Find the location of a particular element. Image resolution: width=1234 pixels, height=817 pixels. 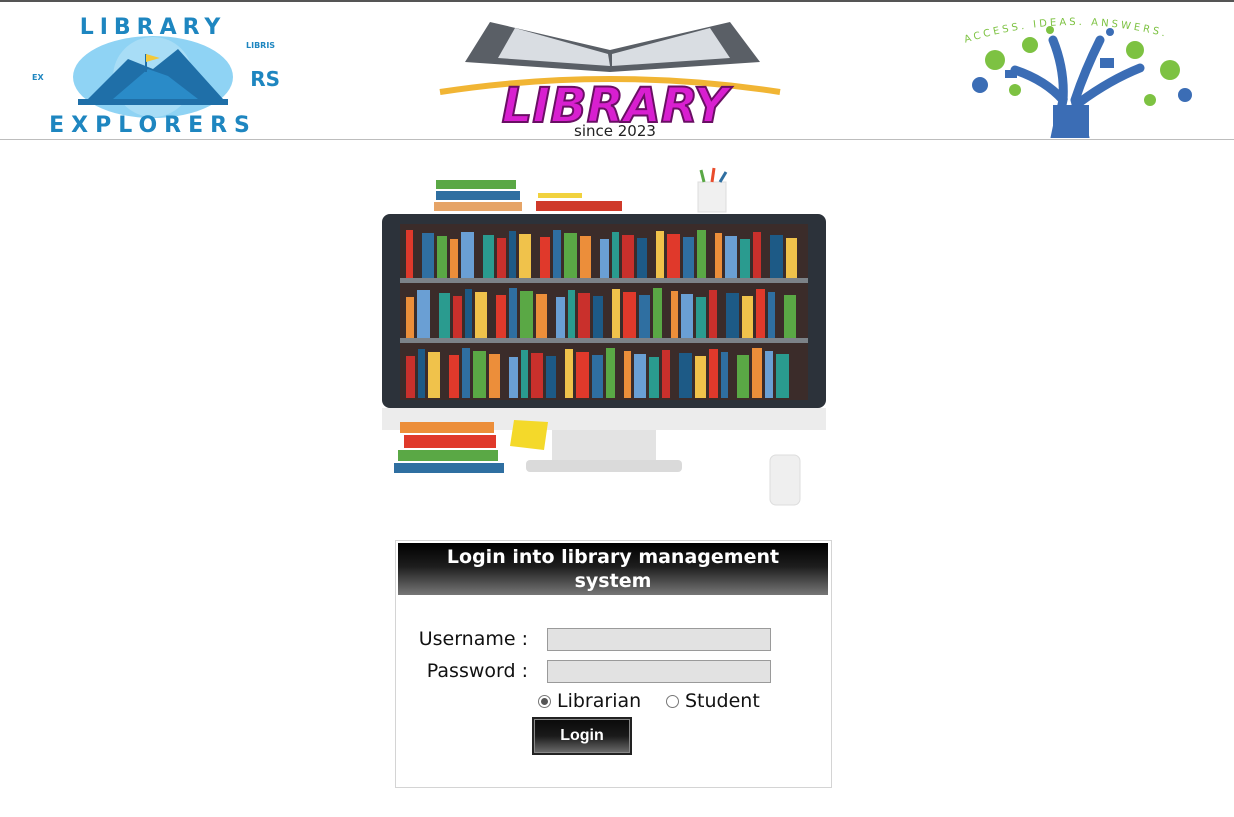

svg-text: ACCESS. IDEAS. ANSWERS. is located at coordinates (1066, 31).